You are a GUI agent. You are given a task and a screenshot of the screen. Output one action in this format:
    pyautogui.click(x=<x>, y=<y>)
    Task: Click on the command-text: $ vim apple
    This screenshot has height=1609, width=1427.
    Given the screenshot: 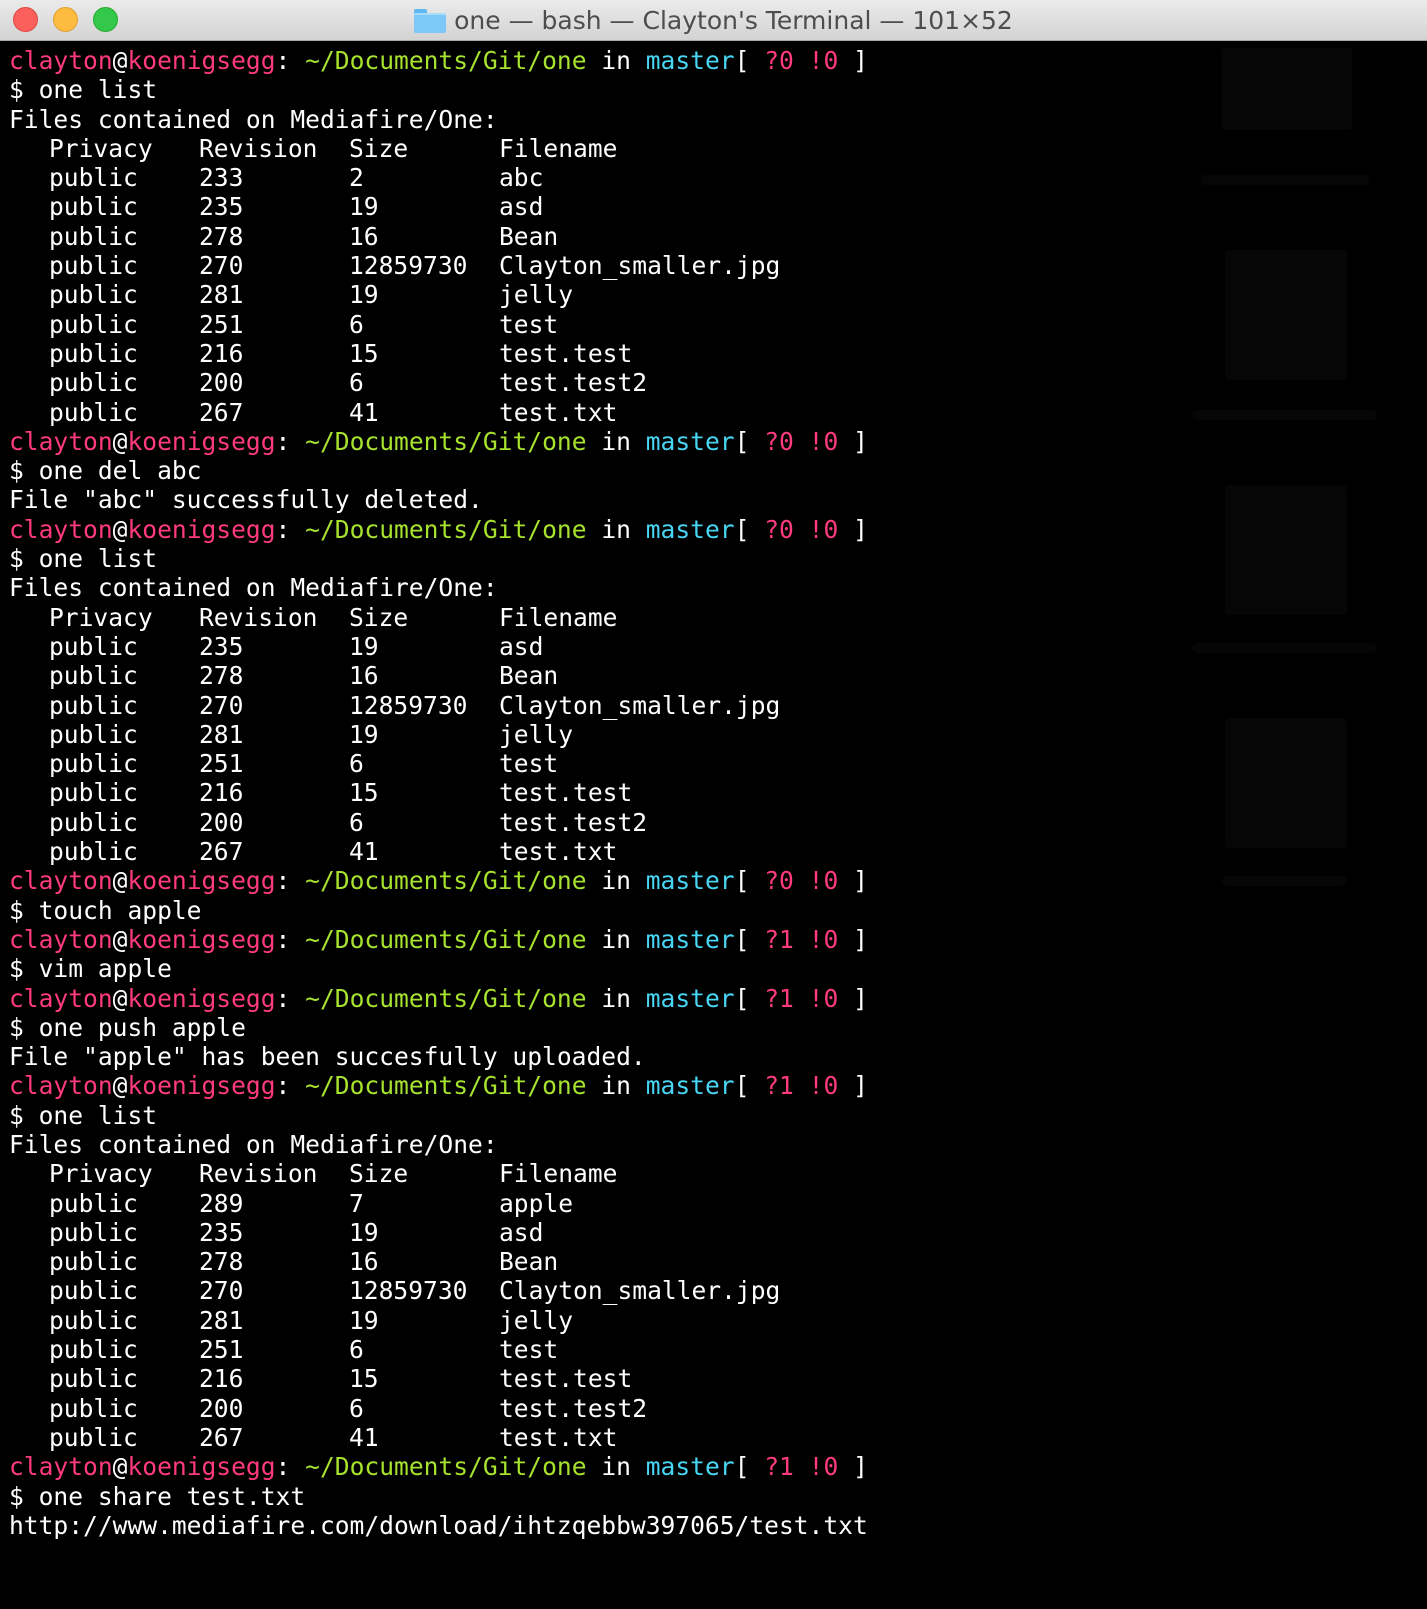 What is the action you would take?
    pyautogui.click(x=90, y=969)
    